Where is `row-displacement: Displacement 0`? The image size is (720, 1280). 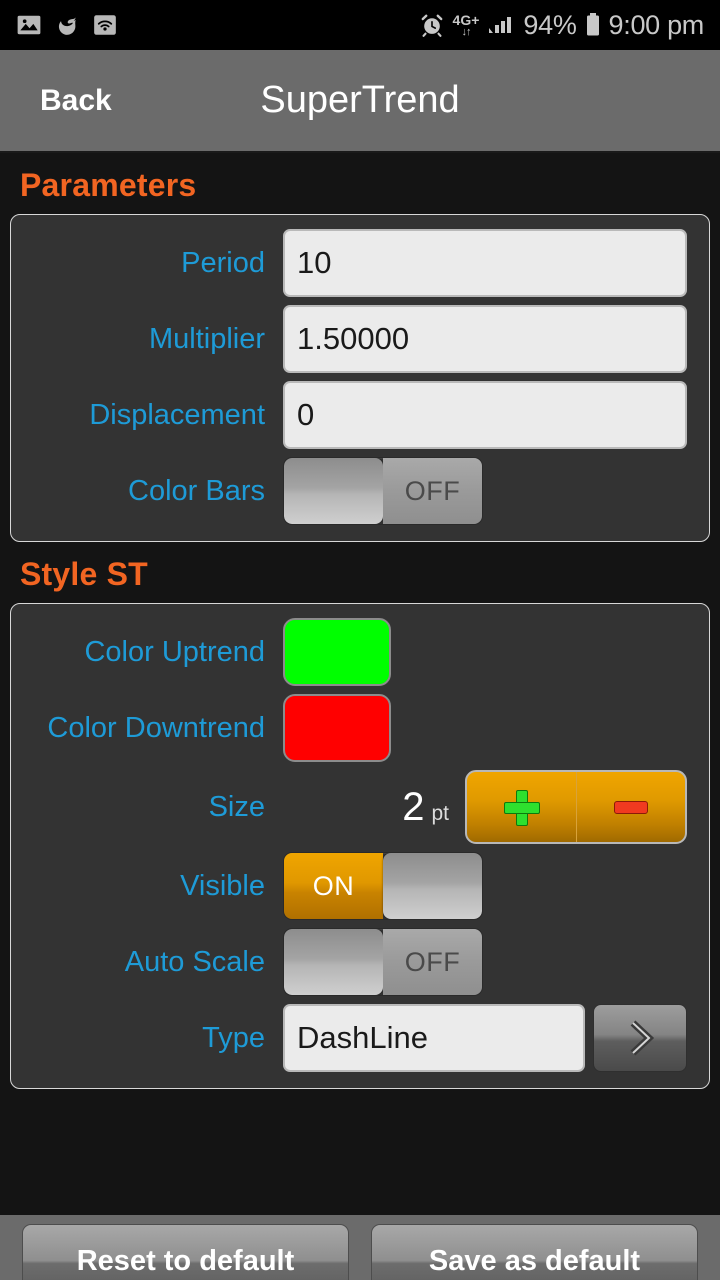
row-displacement: Displacement 0 is located at coordinates (354, 415).